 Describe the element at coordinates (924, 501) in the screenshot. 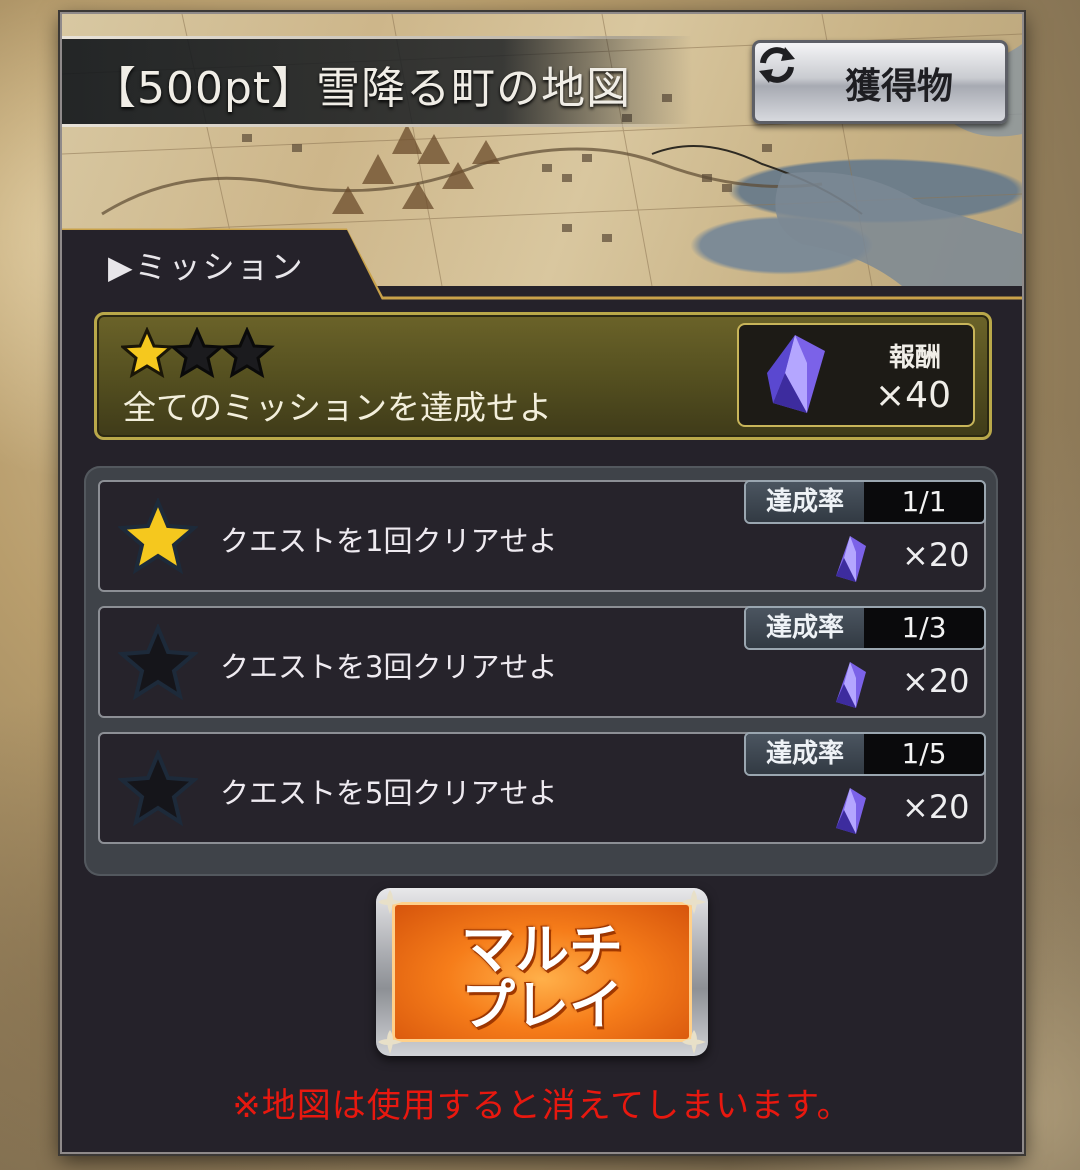

I see `progress-value: 1/1` at that location.